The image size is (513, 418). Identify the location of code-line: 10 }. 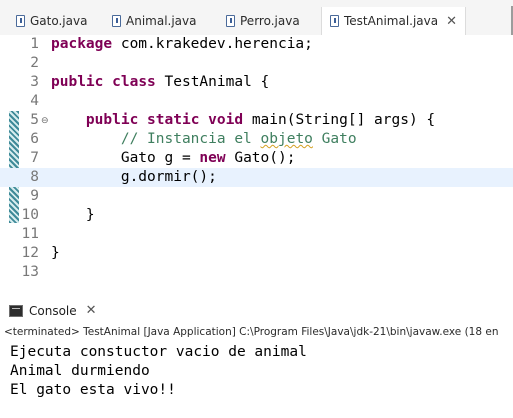
(256, 215).